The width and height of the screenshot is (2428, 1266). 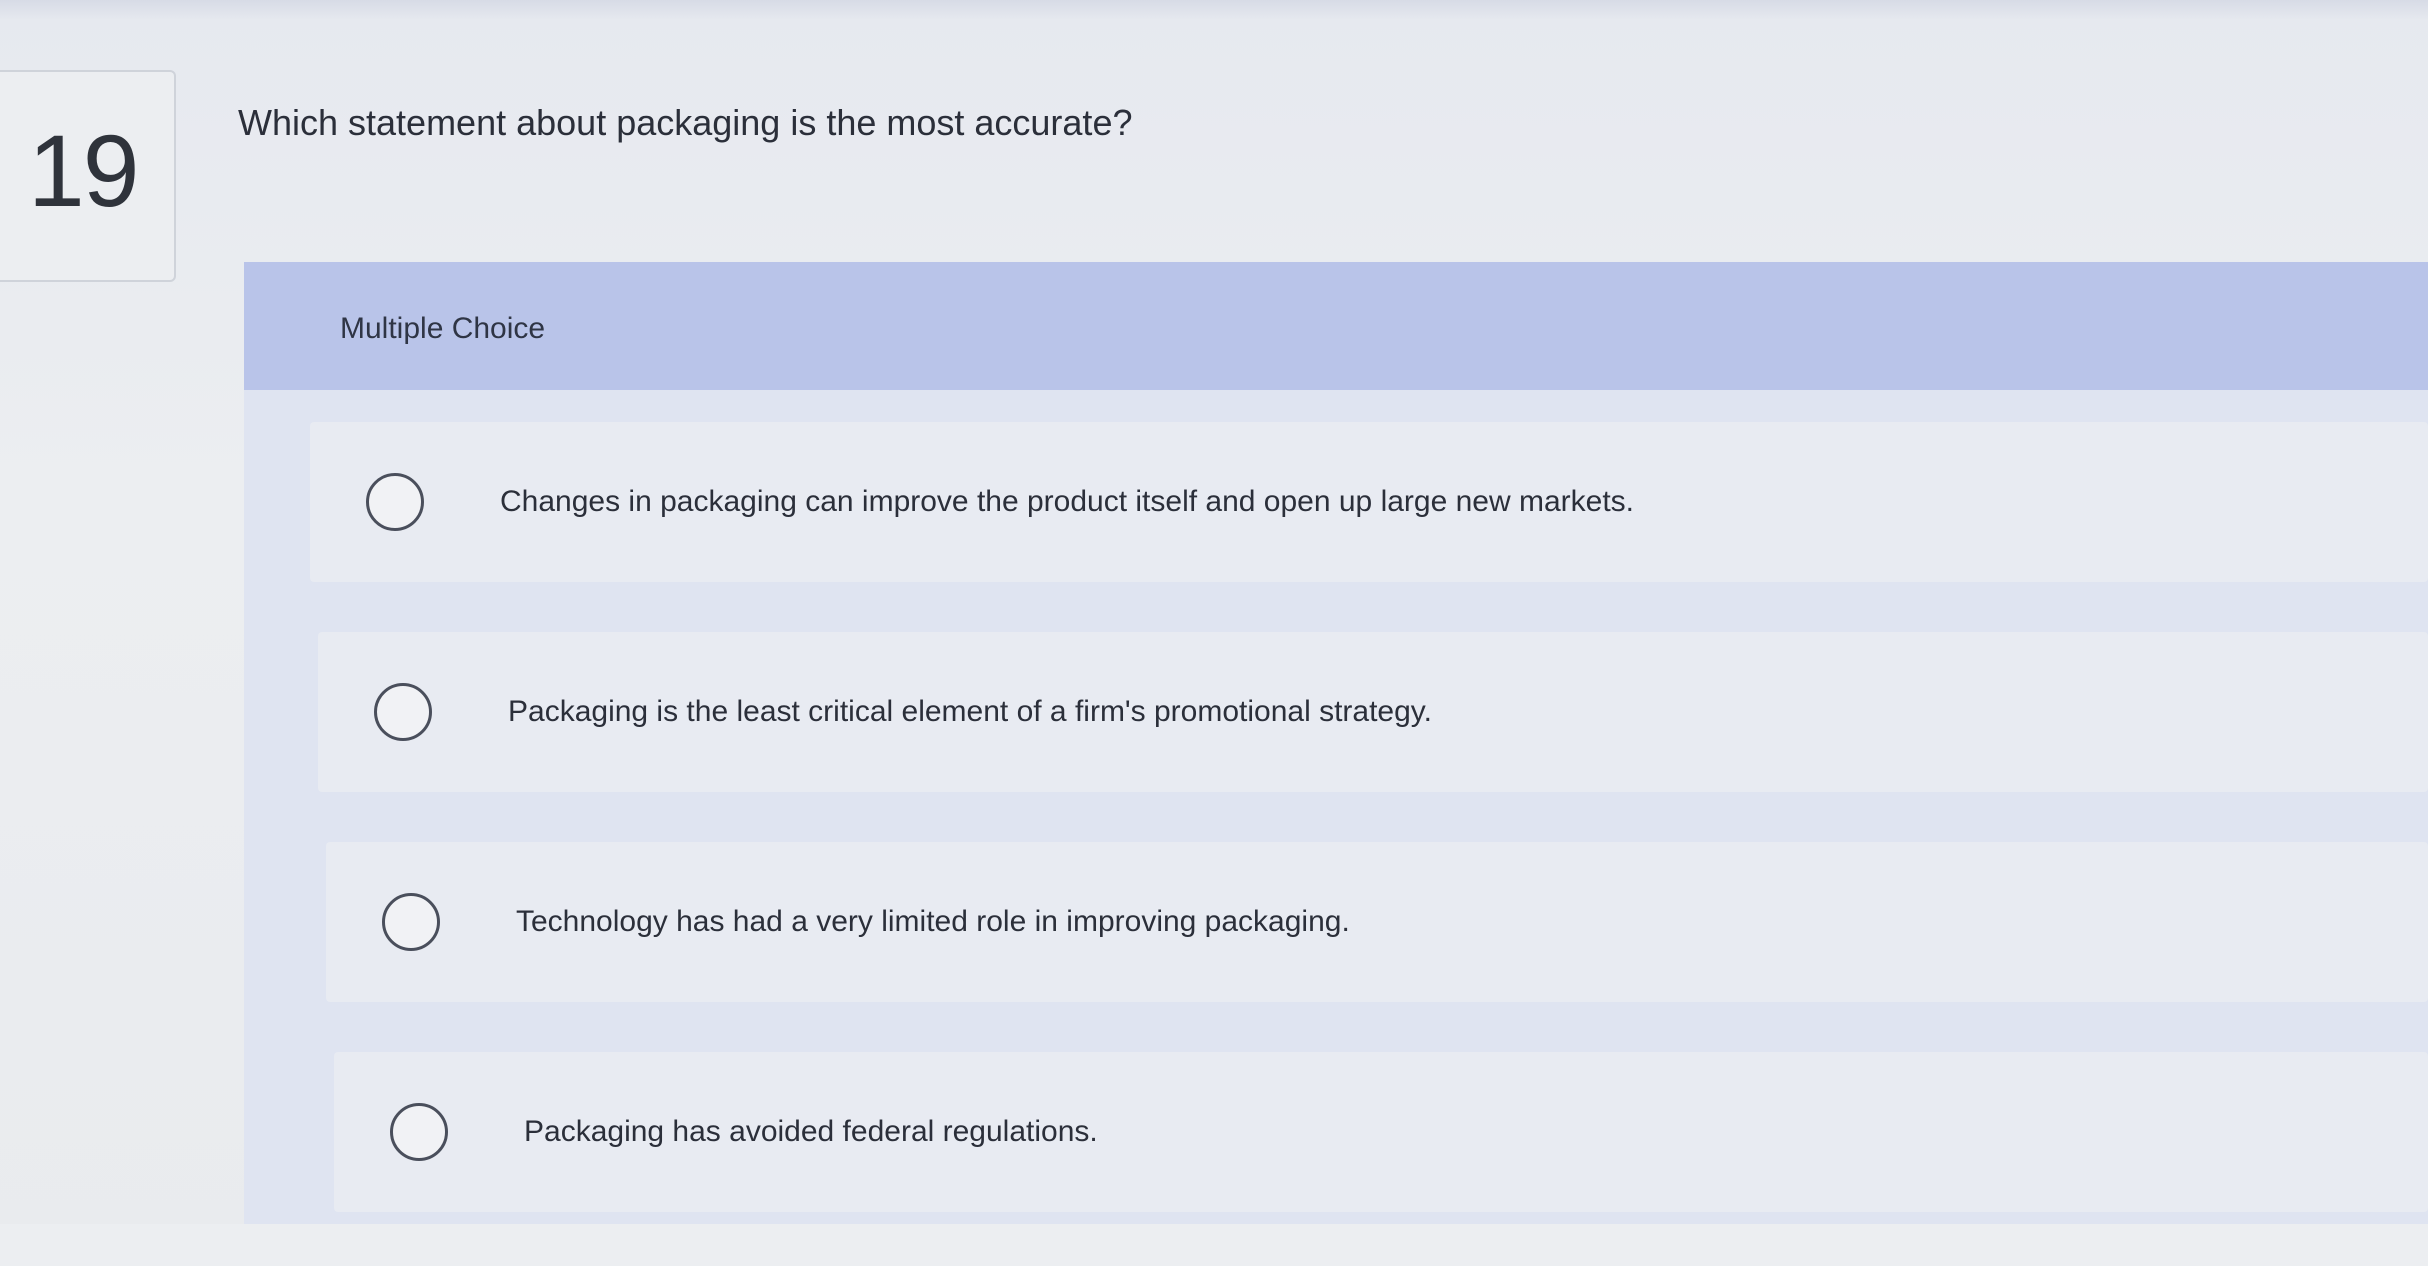 I want to click on question-type-label: Multiple Choice, so click(x=443, y=328).